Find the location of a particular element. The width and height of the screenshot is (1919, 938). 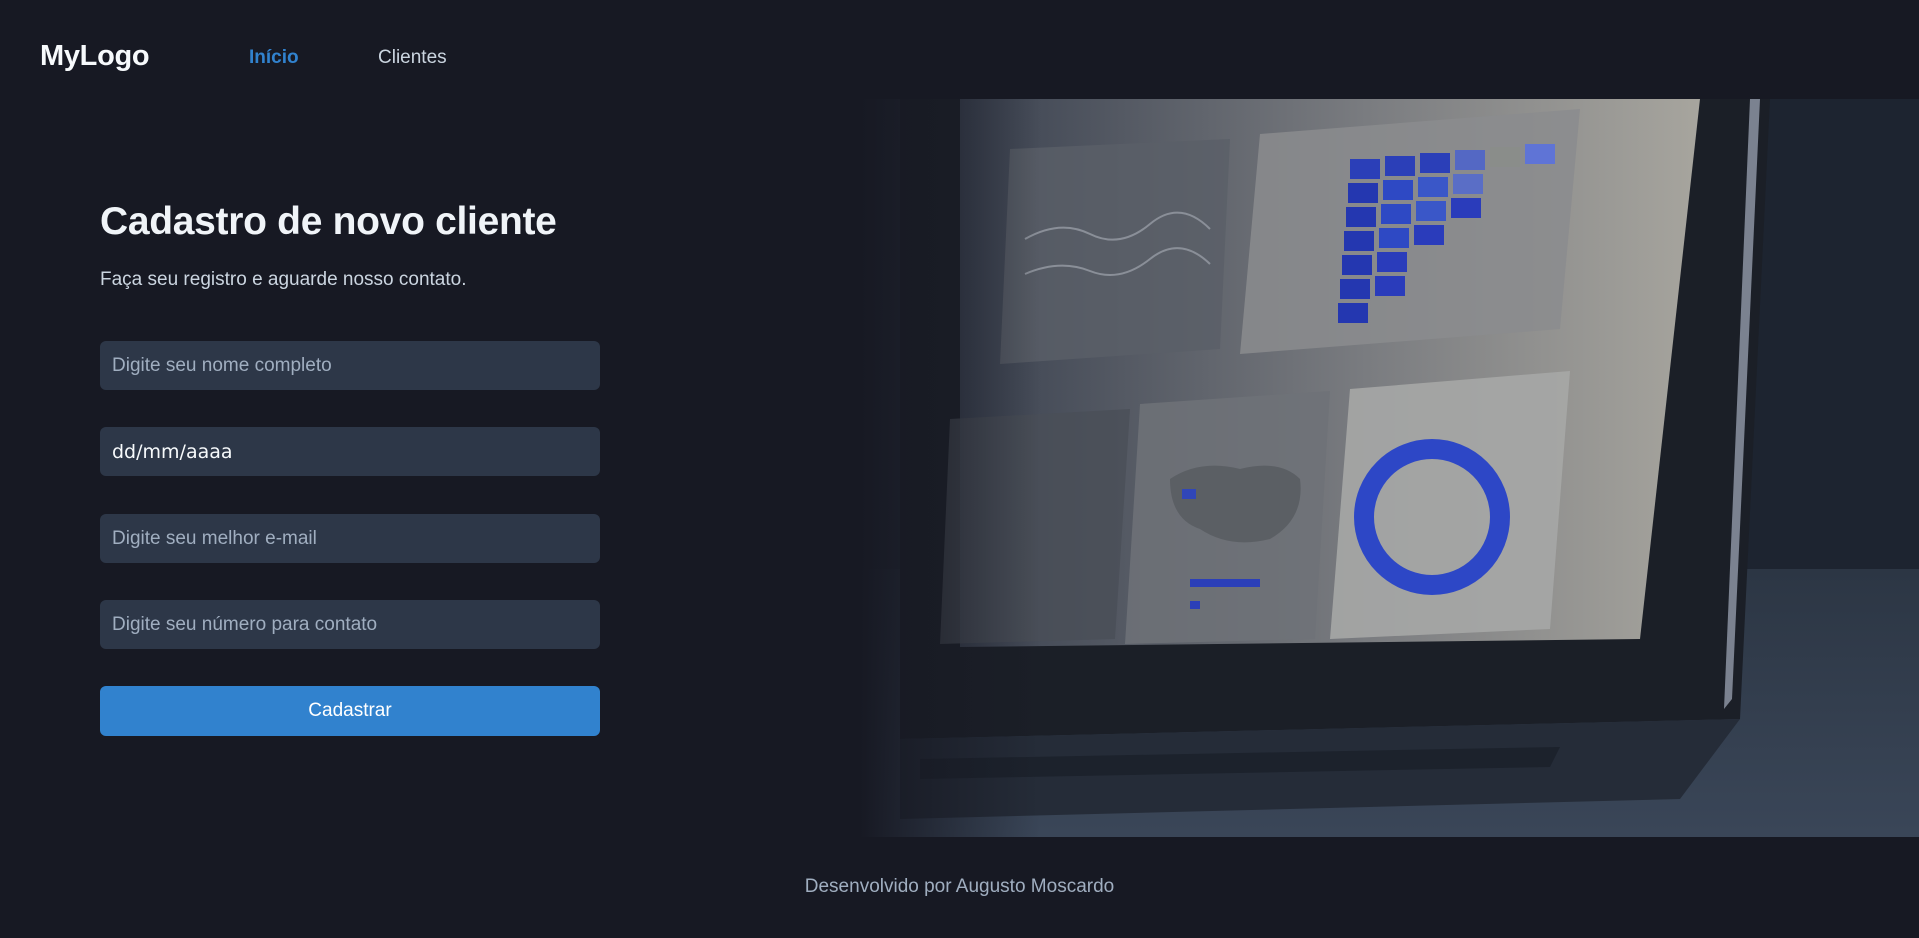

site-footer: Desenvolvido por Augusto Moscardo is located at coordinates (959, 887).